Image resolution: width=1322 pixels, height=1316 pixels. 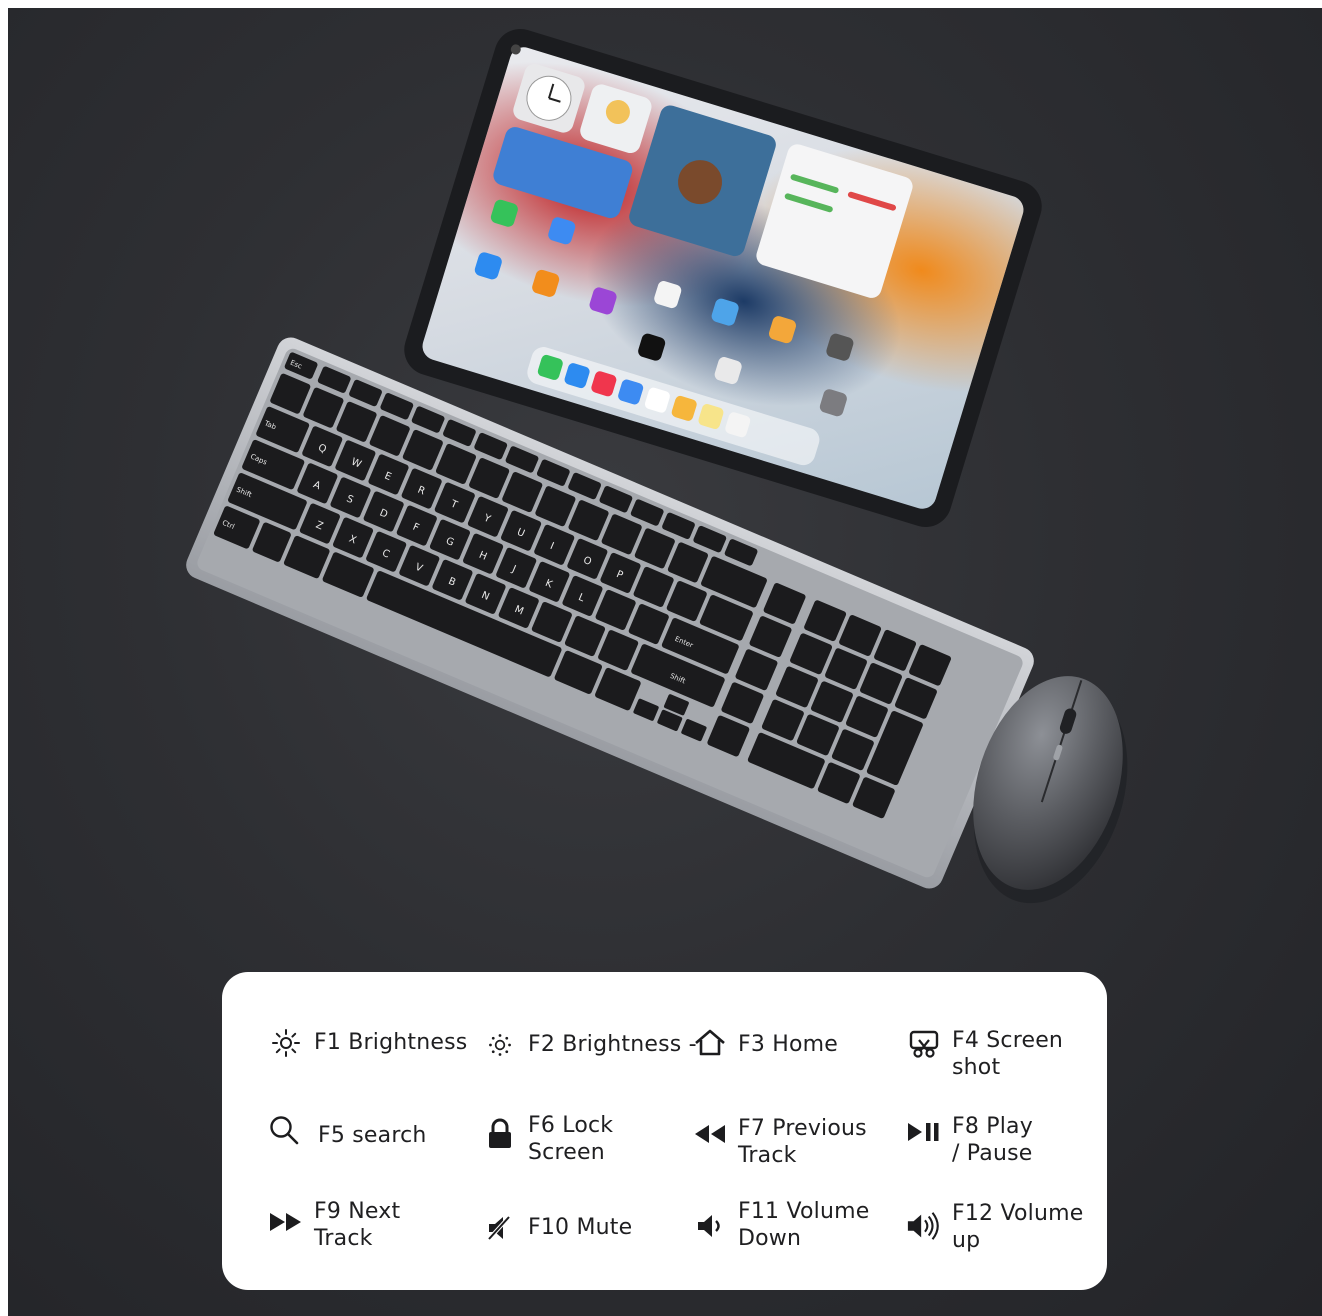 What do you see at coordinates (1018, 1227) in the screenshot?
I see `fn-label: F12 Volume up` at bounding box center [1018, 1227].